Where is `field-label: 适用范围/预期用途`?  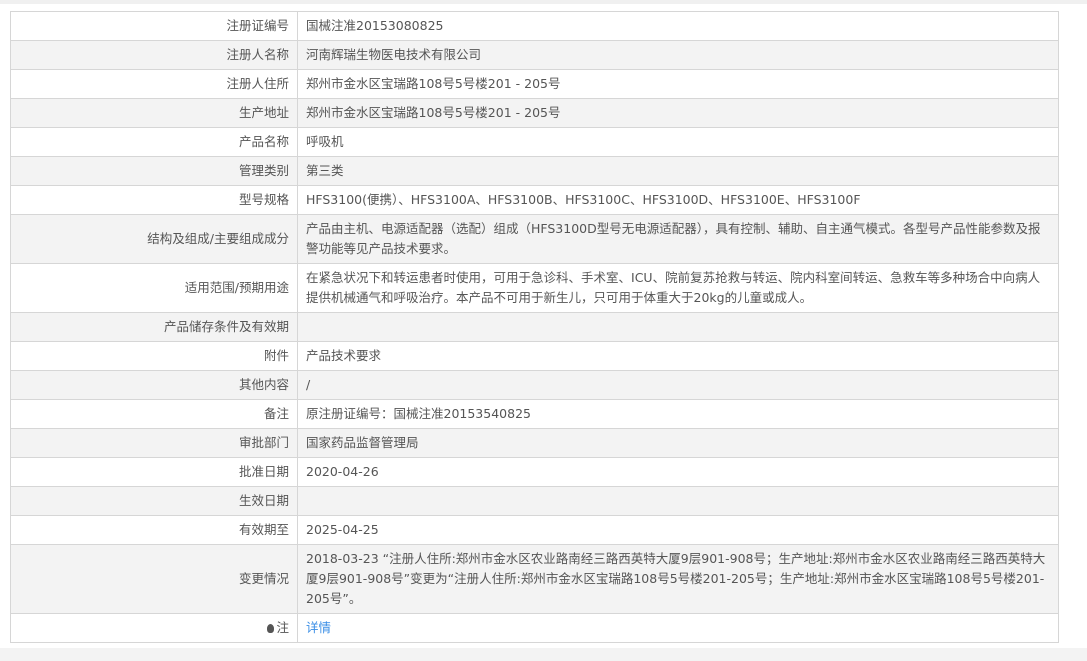
field-label: 适用范围/预期用途 is located at coordinates (154, 288).